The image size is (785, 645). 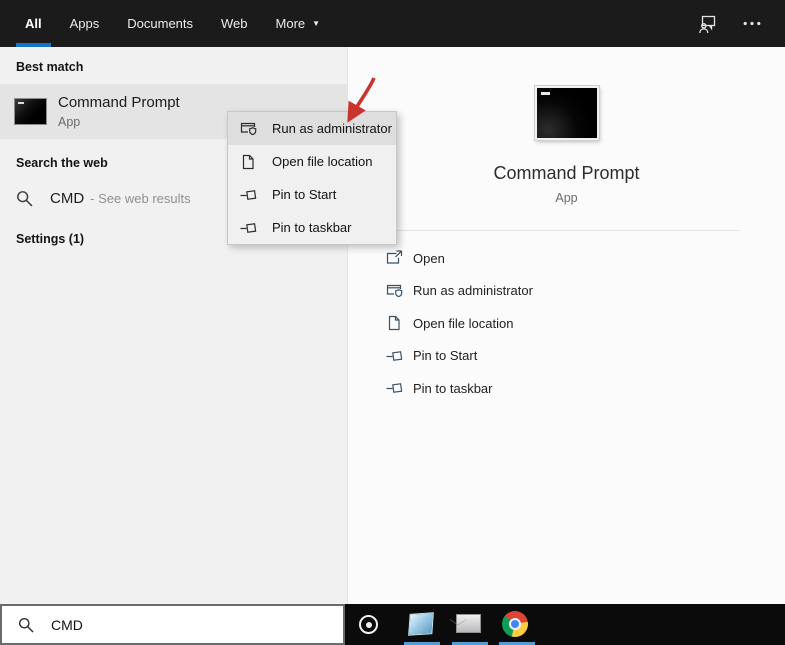 I want to click on menu-item-pin-to-start: Pin to Start, so click(x=312, y=194).